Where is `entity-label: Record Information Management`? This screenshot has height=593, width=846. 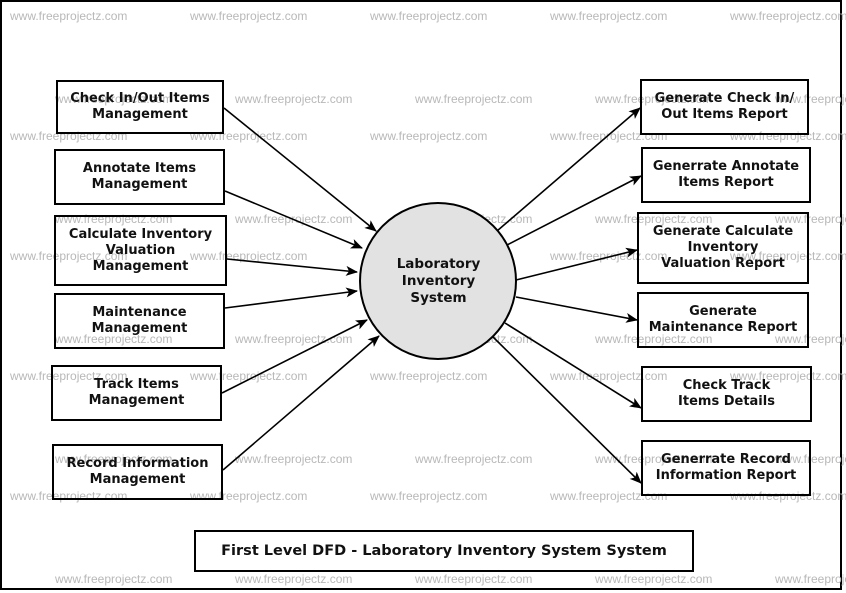 entity-label: Record Information Management is located at coordinates (137, 471).